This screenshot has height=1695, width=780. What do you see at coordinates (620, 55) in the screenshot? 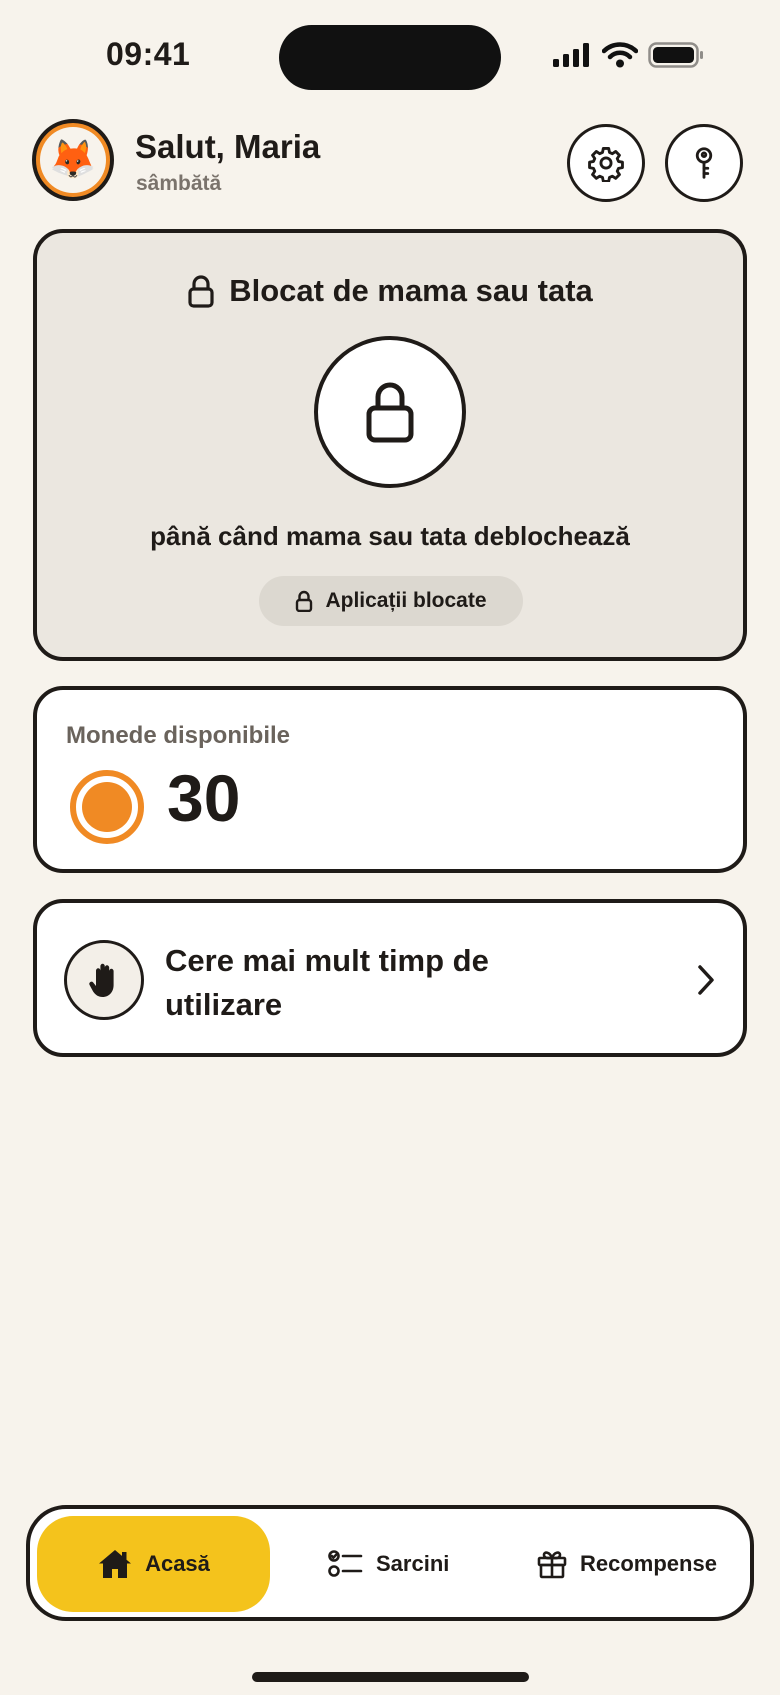
I see `wifi-icon` at bounding box center [620, 55].